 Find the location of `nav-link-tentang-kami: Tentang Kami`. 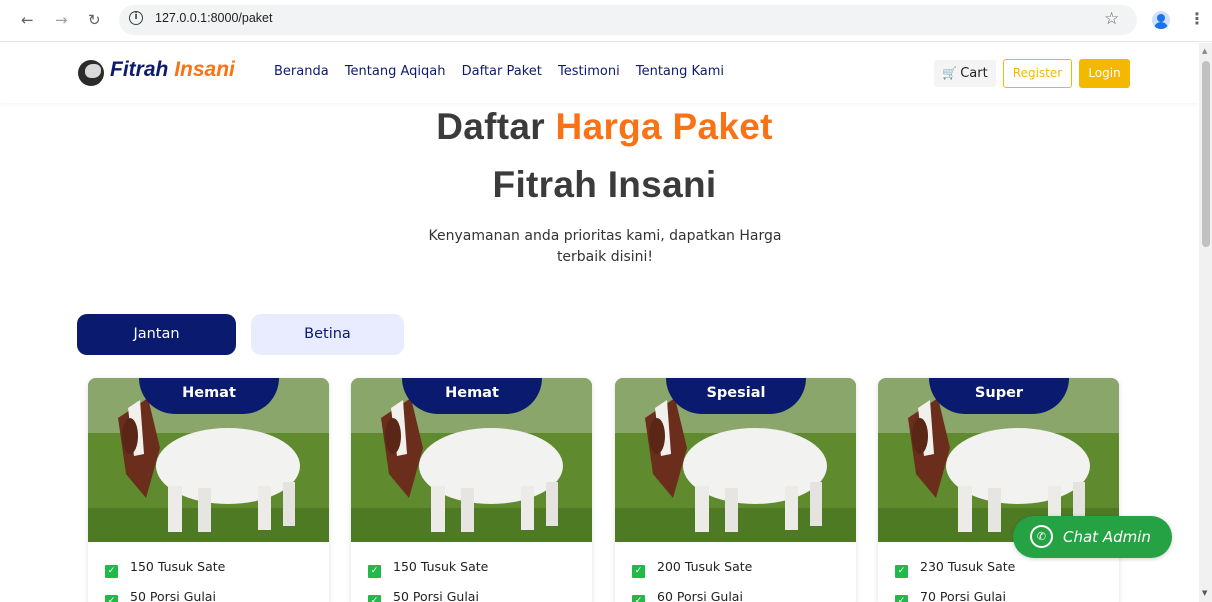

nav-link-tentang-kami: Tentang Kami is located at coordinates (680, 71).